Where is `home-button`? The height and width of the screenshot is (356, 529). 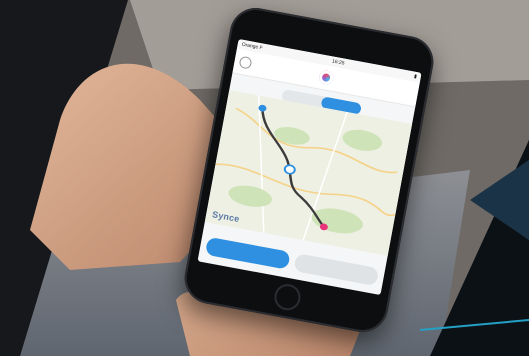 home-button is located at coordinates (287, 297).